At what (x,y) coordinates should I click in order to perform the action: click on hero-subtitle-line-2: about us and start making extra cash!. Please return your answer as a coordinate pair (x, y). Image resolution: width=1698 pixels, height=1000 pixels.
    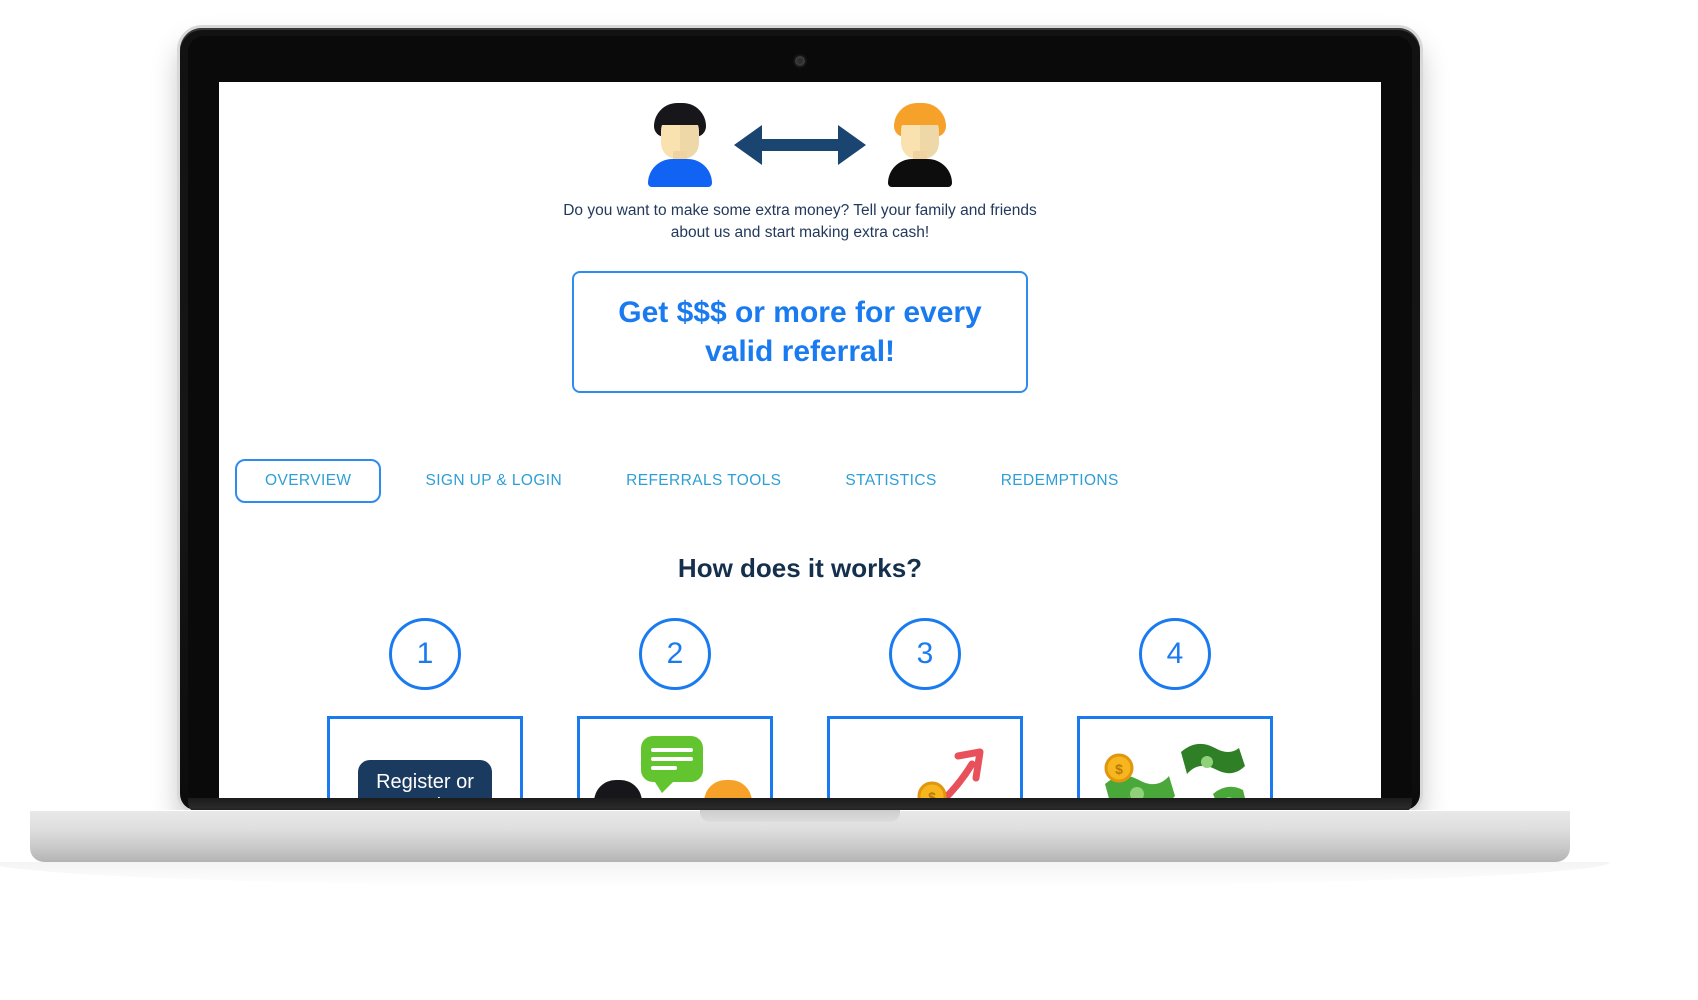
    Looking at the image, I should click on (800, 233).